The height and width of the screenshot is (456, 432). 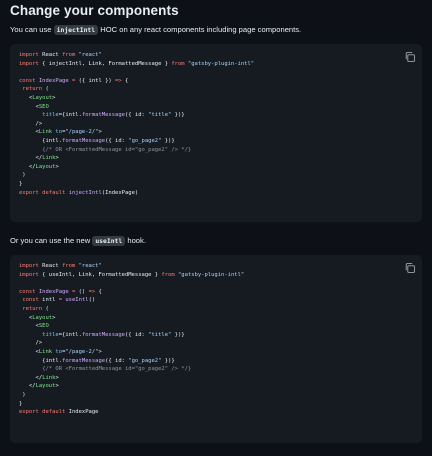 What do you see at coordinates (76, 30) in the screenshot?
I see `inline-code-injectintl: injectIntl` at bounding box center [76, 30].